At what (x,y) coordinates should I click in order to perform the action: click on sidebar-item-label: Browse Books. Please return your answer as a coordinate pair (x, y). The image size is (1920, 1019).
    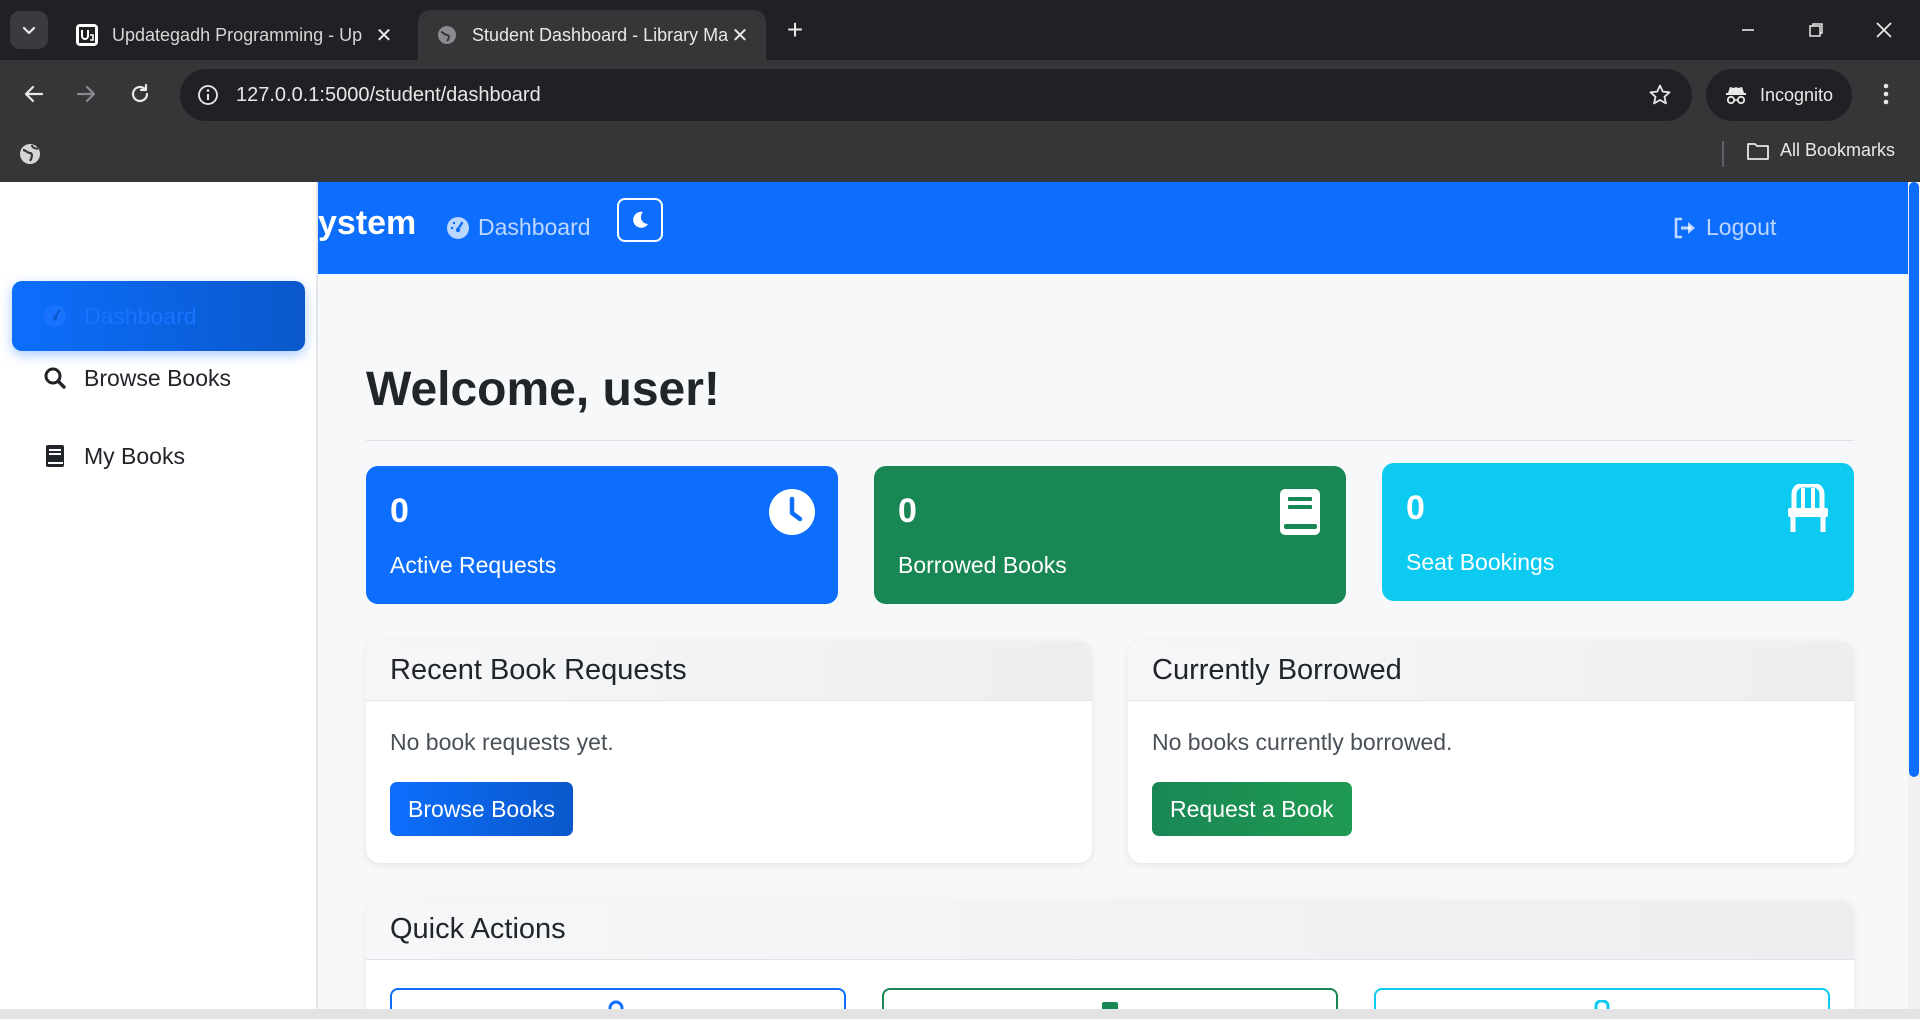
    Looking at the image, I should click on (158, 377).